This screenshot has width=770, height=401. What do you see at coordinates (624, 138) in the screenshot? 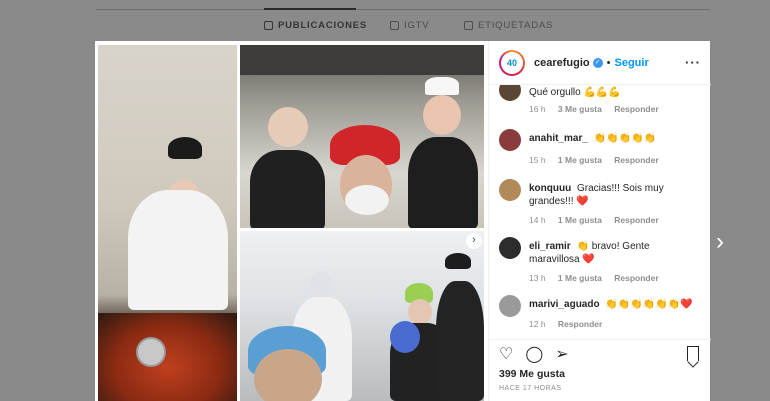
I see `comment-text: 👏👏👏👏👏` at bounding box center [624, 138].